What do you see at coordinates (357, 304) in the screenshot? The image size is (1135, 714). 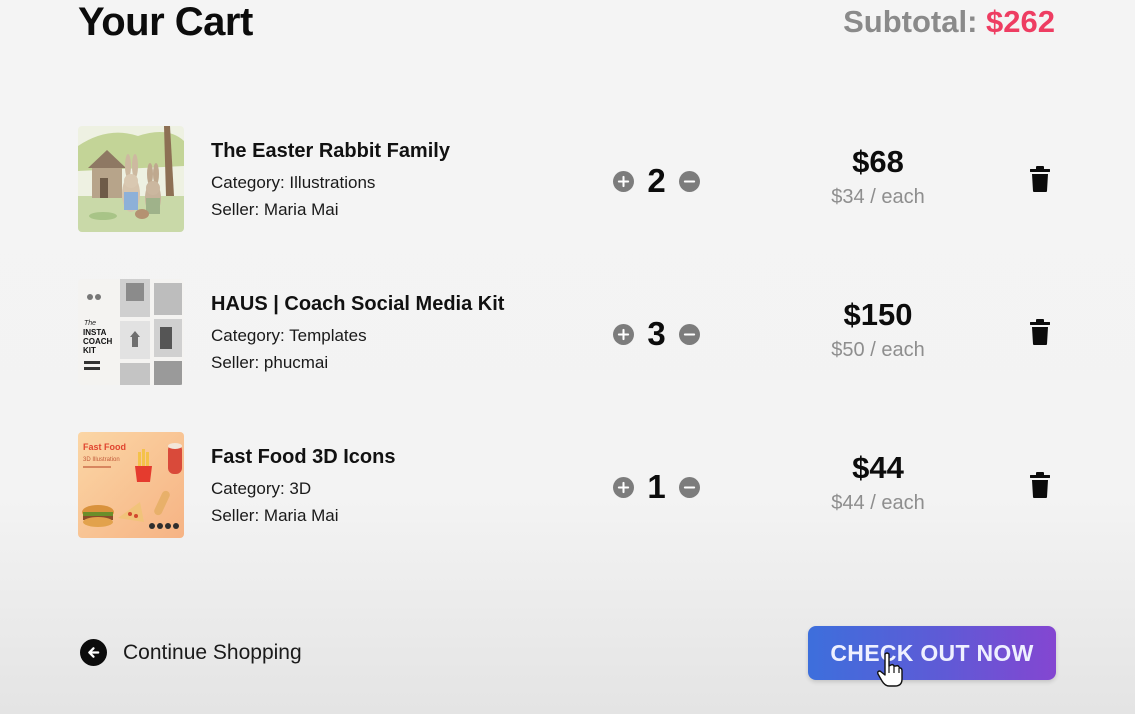 I see `product-name: HAUS | Coach Social Media Kit` at bounding box center [357, 304].